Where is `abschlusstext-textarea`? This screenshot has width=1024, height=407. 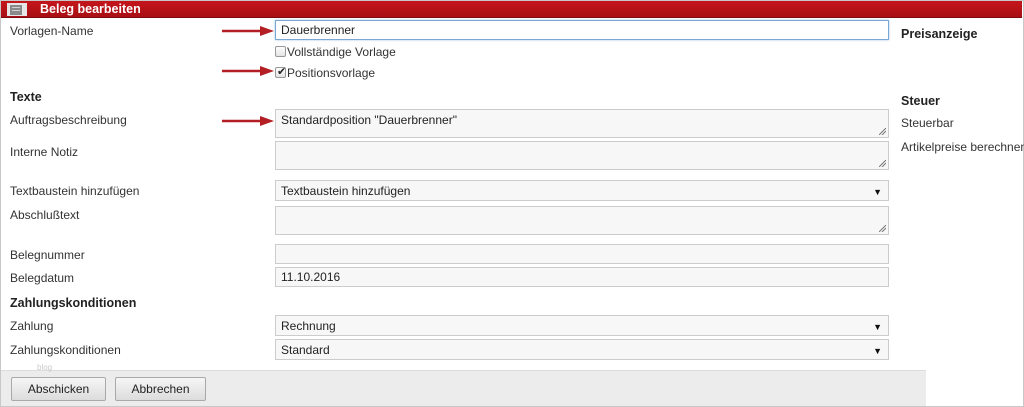 abschlusstext-textarea is located at coordinates (582, 220).